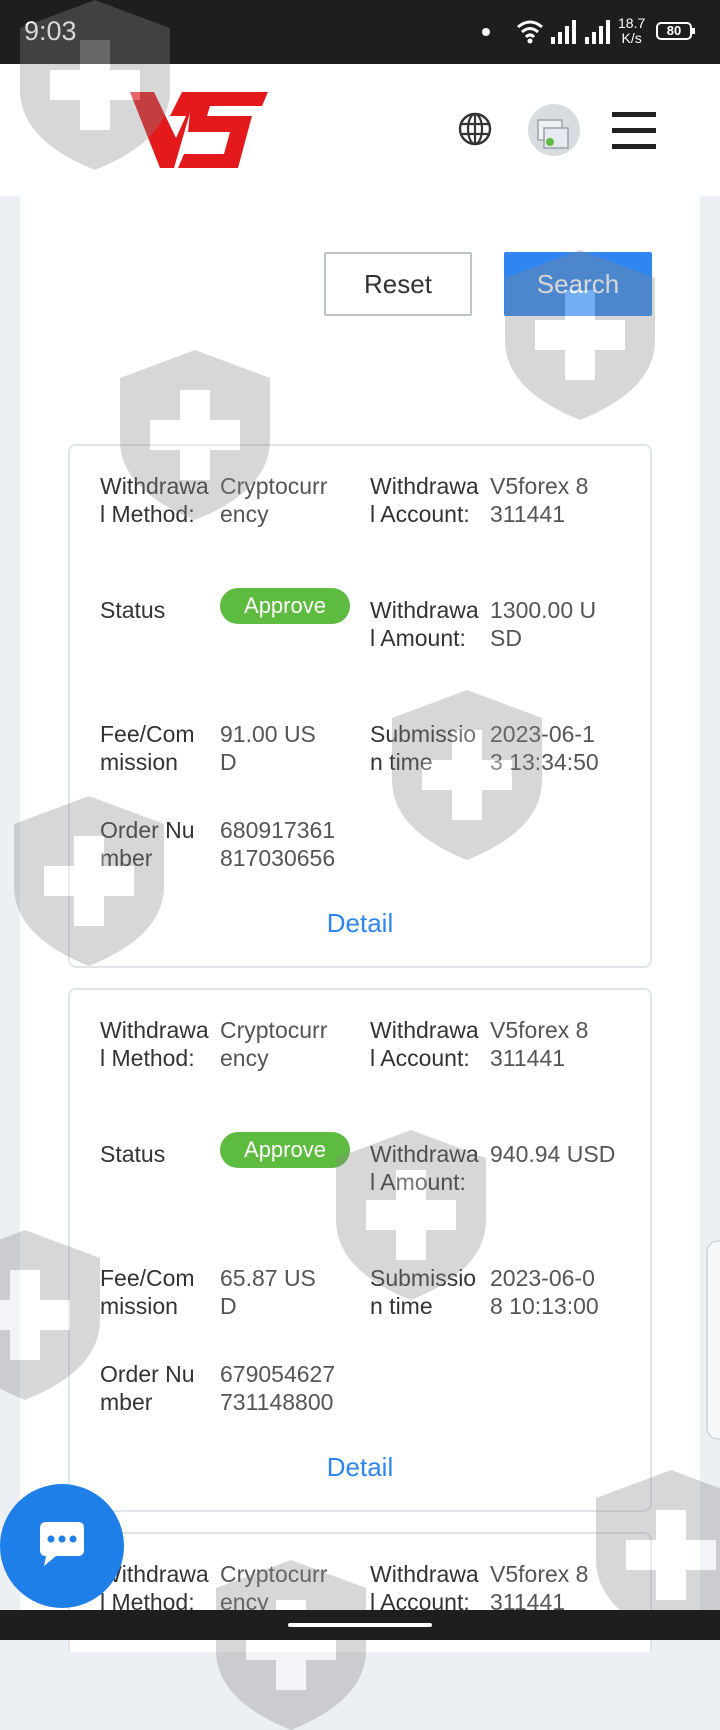 This screenshot has width=720, height=1730. I want to click on avatar, so click(554, 130).